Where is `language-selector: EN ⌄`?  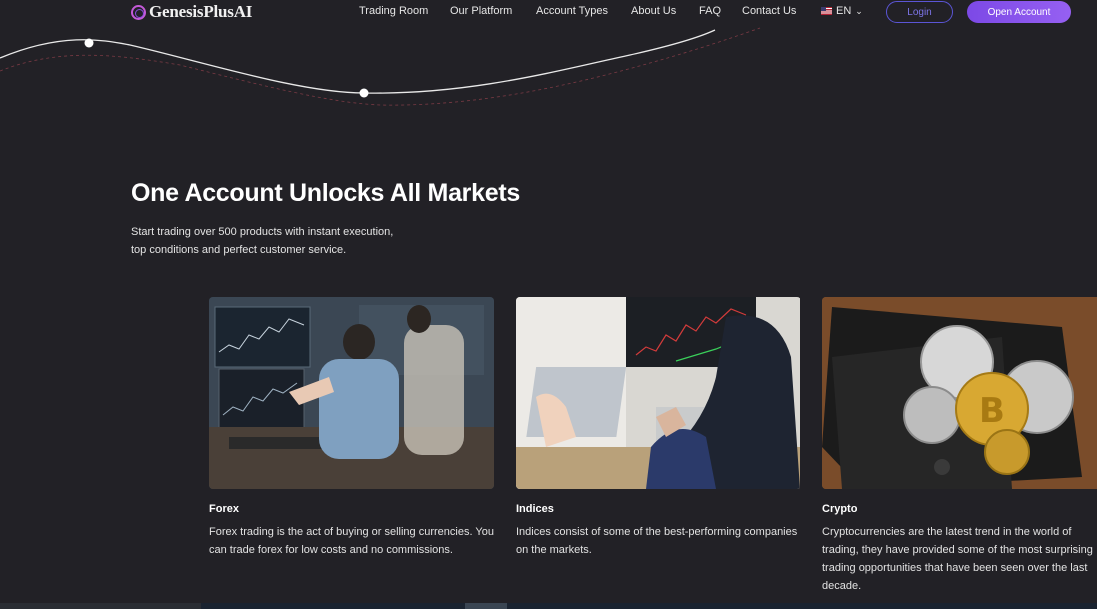
language-selector: EN ⌄ is located at coordinates (842, 11).